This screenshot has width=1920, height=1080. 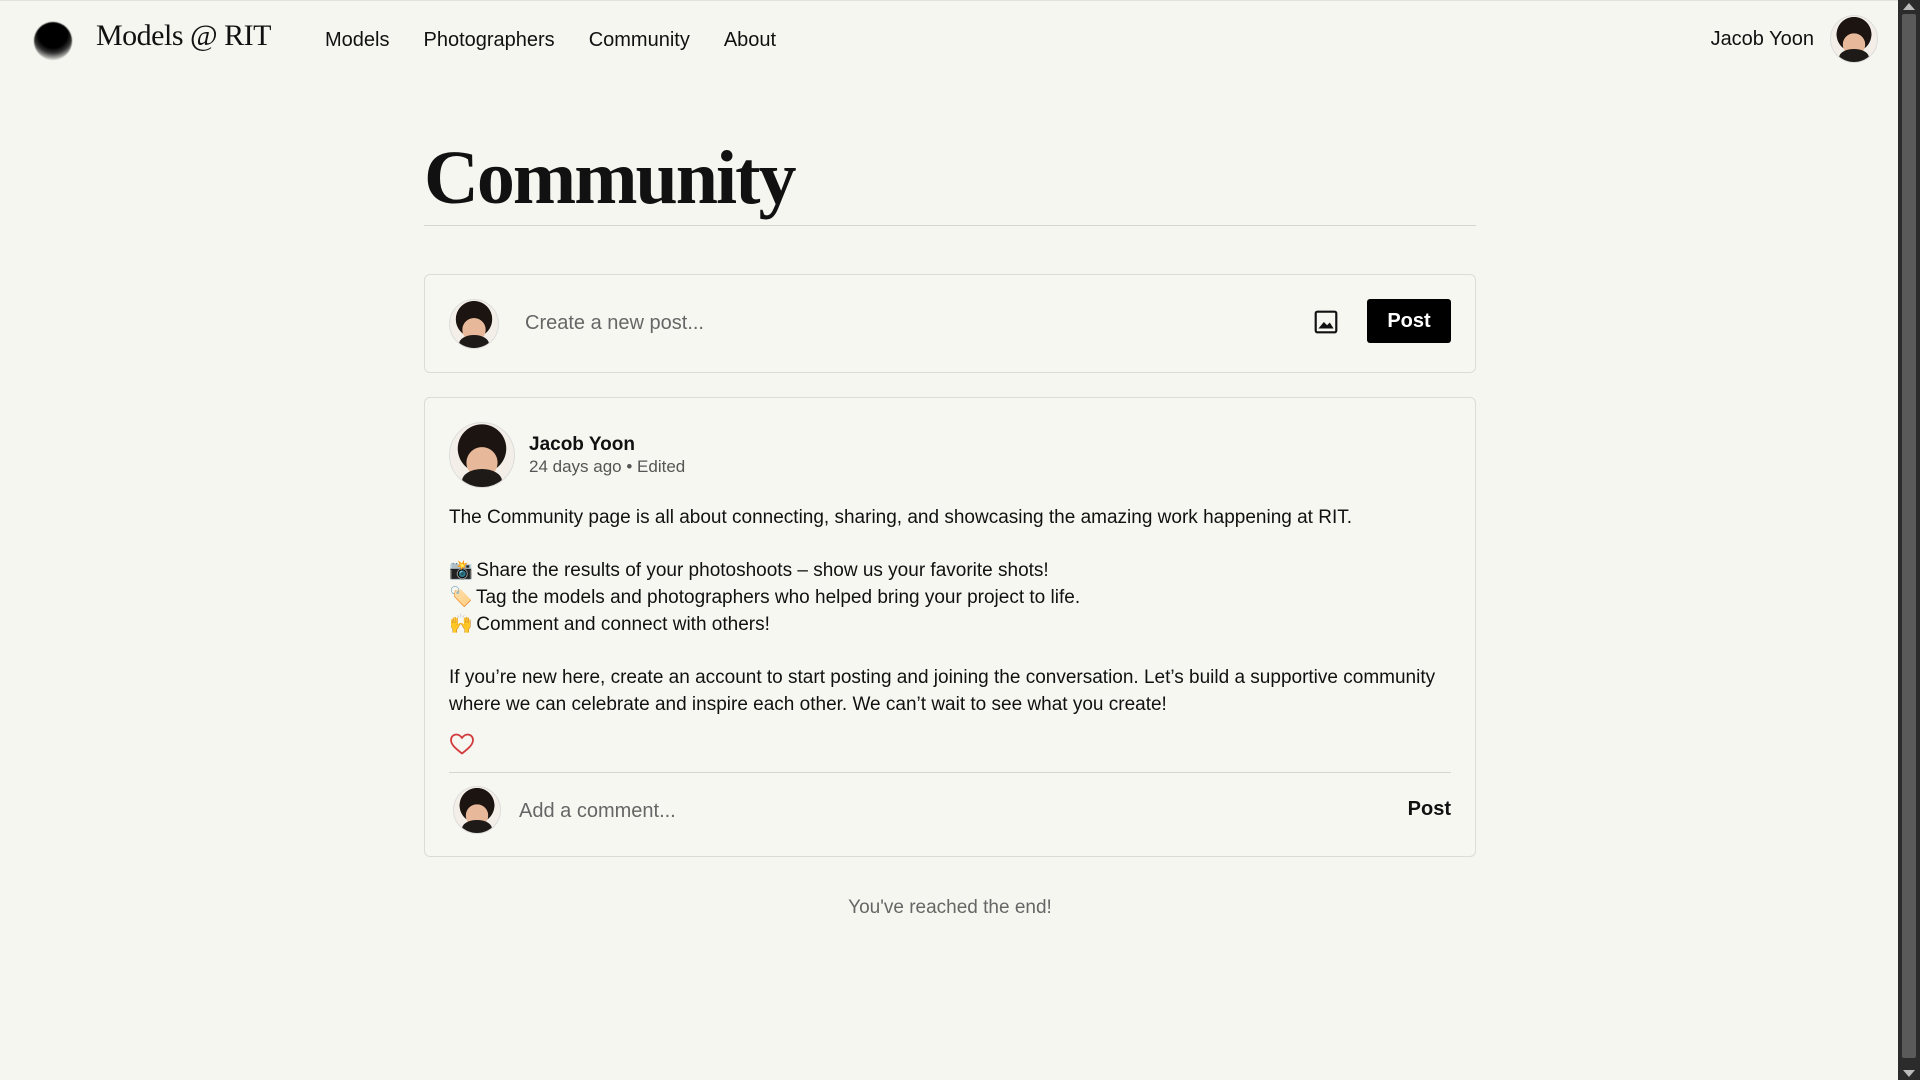 I want to click on post-header: Jacob Yoon 24 days ago • Edited, so click(x=950, y=455).